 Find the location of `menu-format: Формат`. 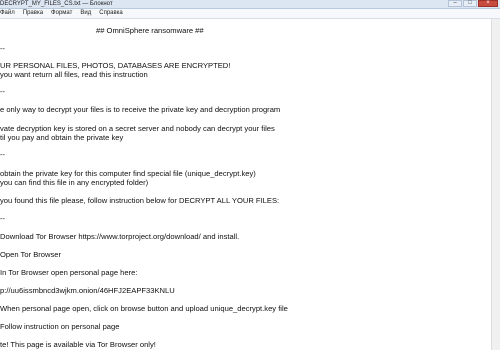

menu-format: Формат is located at coordinates (61, 13).